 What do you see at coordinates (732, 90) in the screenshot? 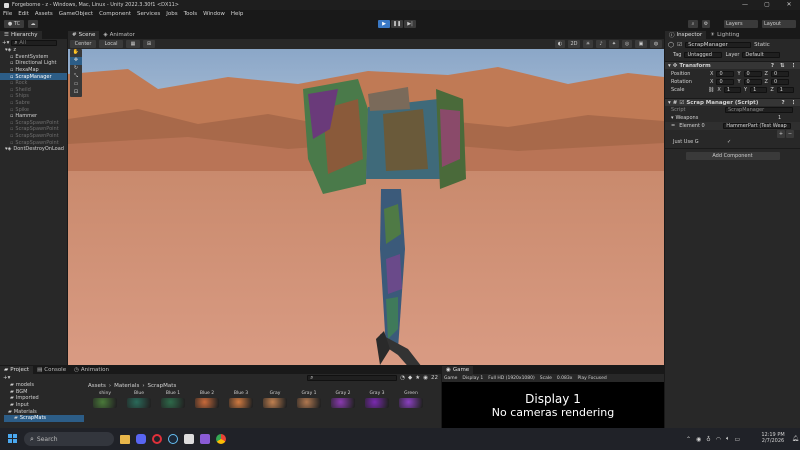
I see `scale-x-field: 1` at bounding box center [732, 90].